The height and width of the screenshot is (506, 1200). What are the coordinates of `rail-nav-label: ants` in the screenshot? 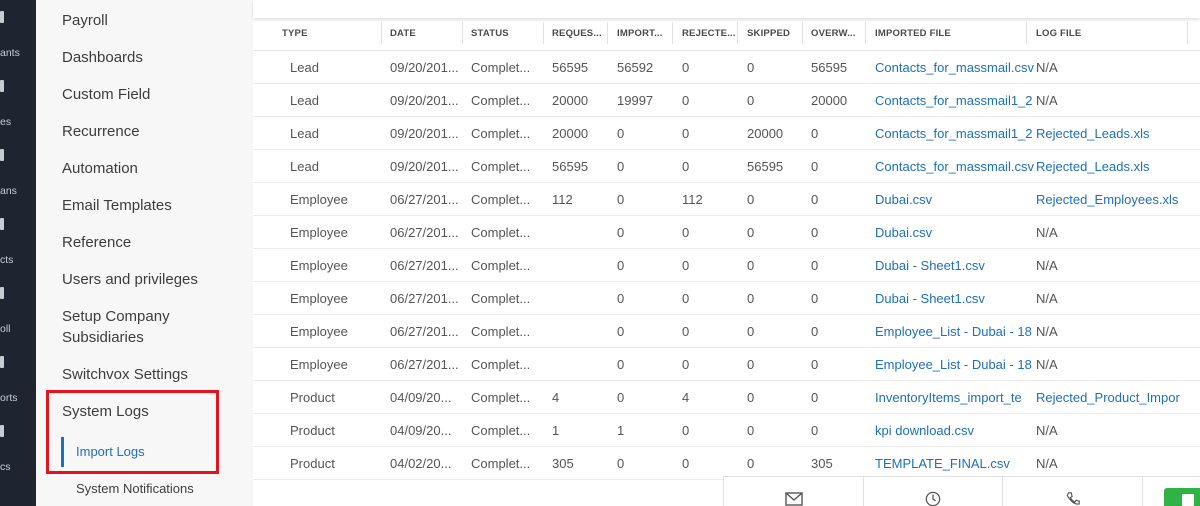 It's located at (10, 53).